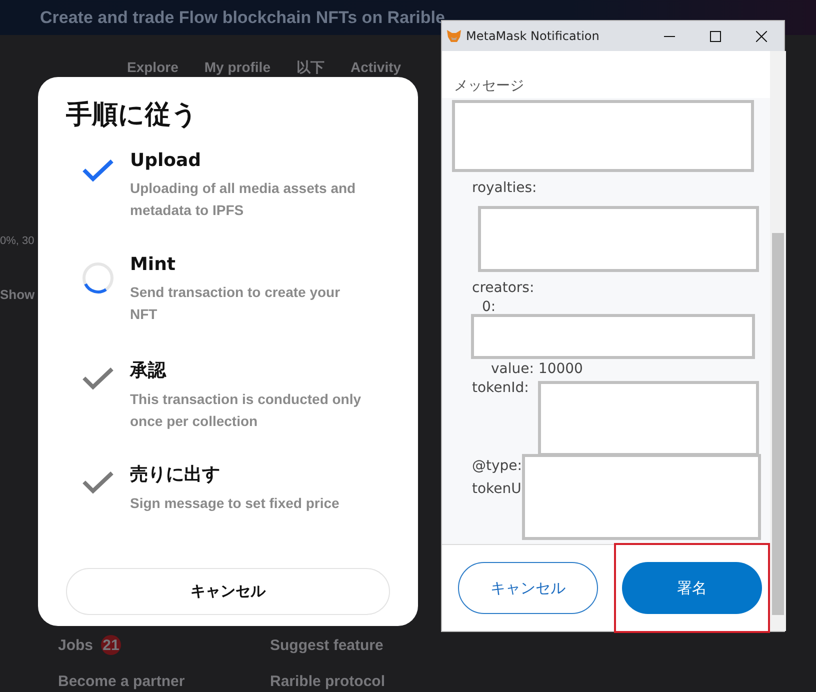 The height and width of the screenshot is (692, 816). What do you see at coordinates (18, 241) in the screenshot?
I see `page-text: 0%, 30` at bounding box center [18, 241].